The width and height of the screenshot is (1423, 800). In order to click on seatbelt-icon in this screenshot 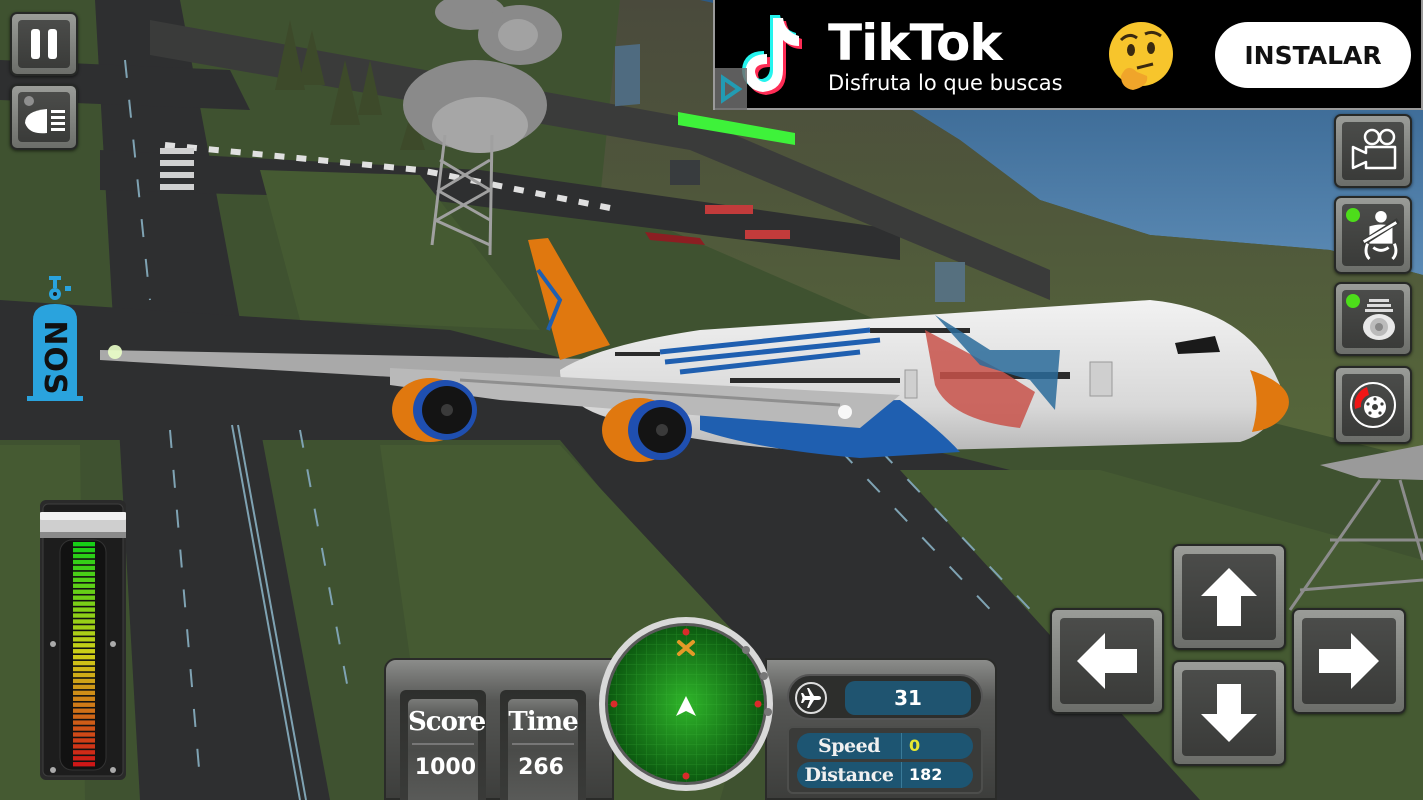, I will do `click(1380, 236)`.